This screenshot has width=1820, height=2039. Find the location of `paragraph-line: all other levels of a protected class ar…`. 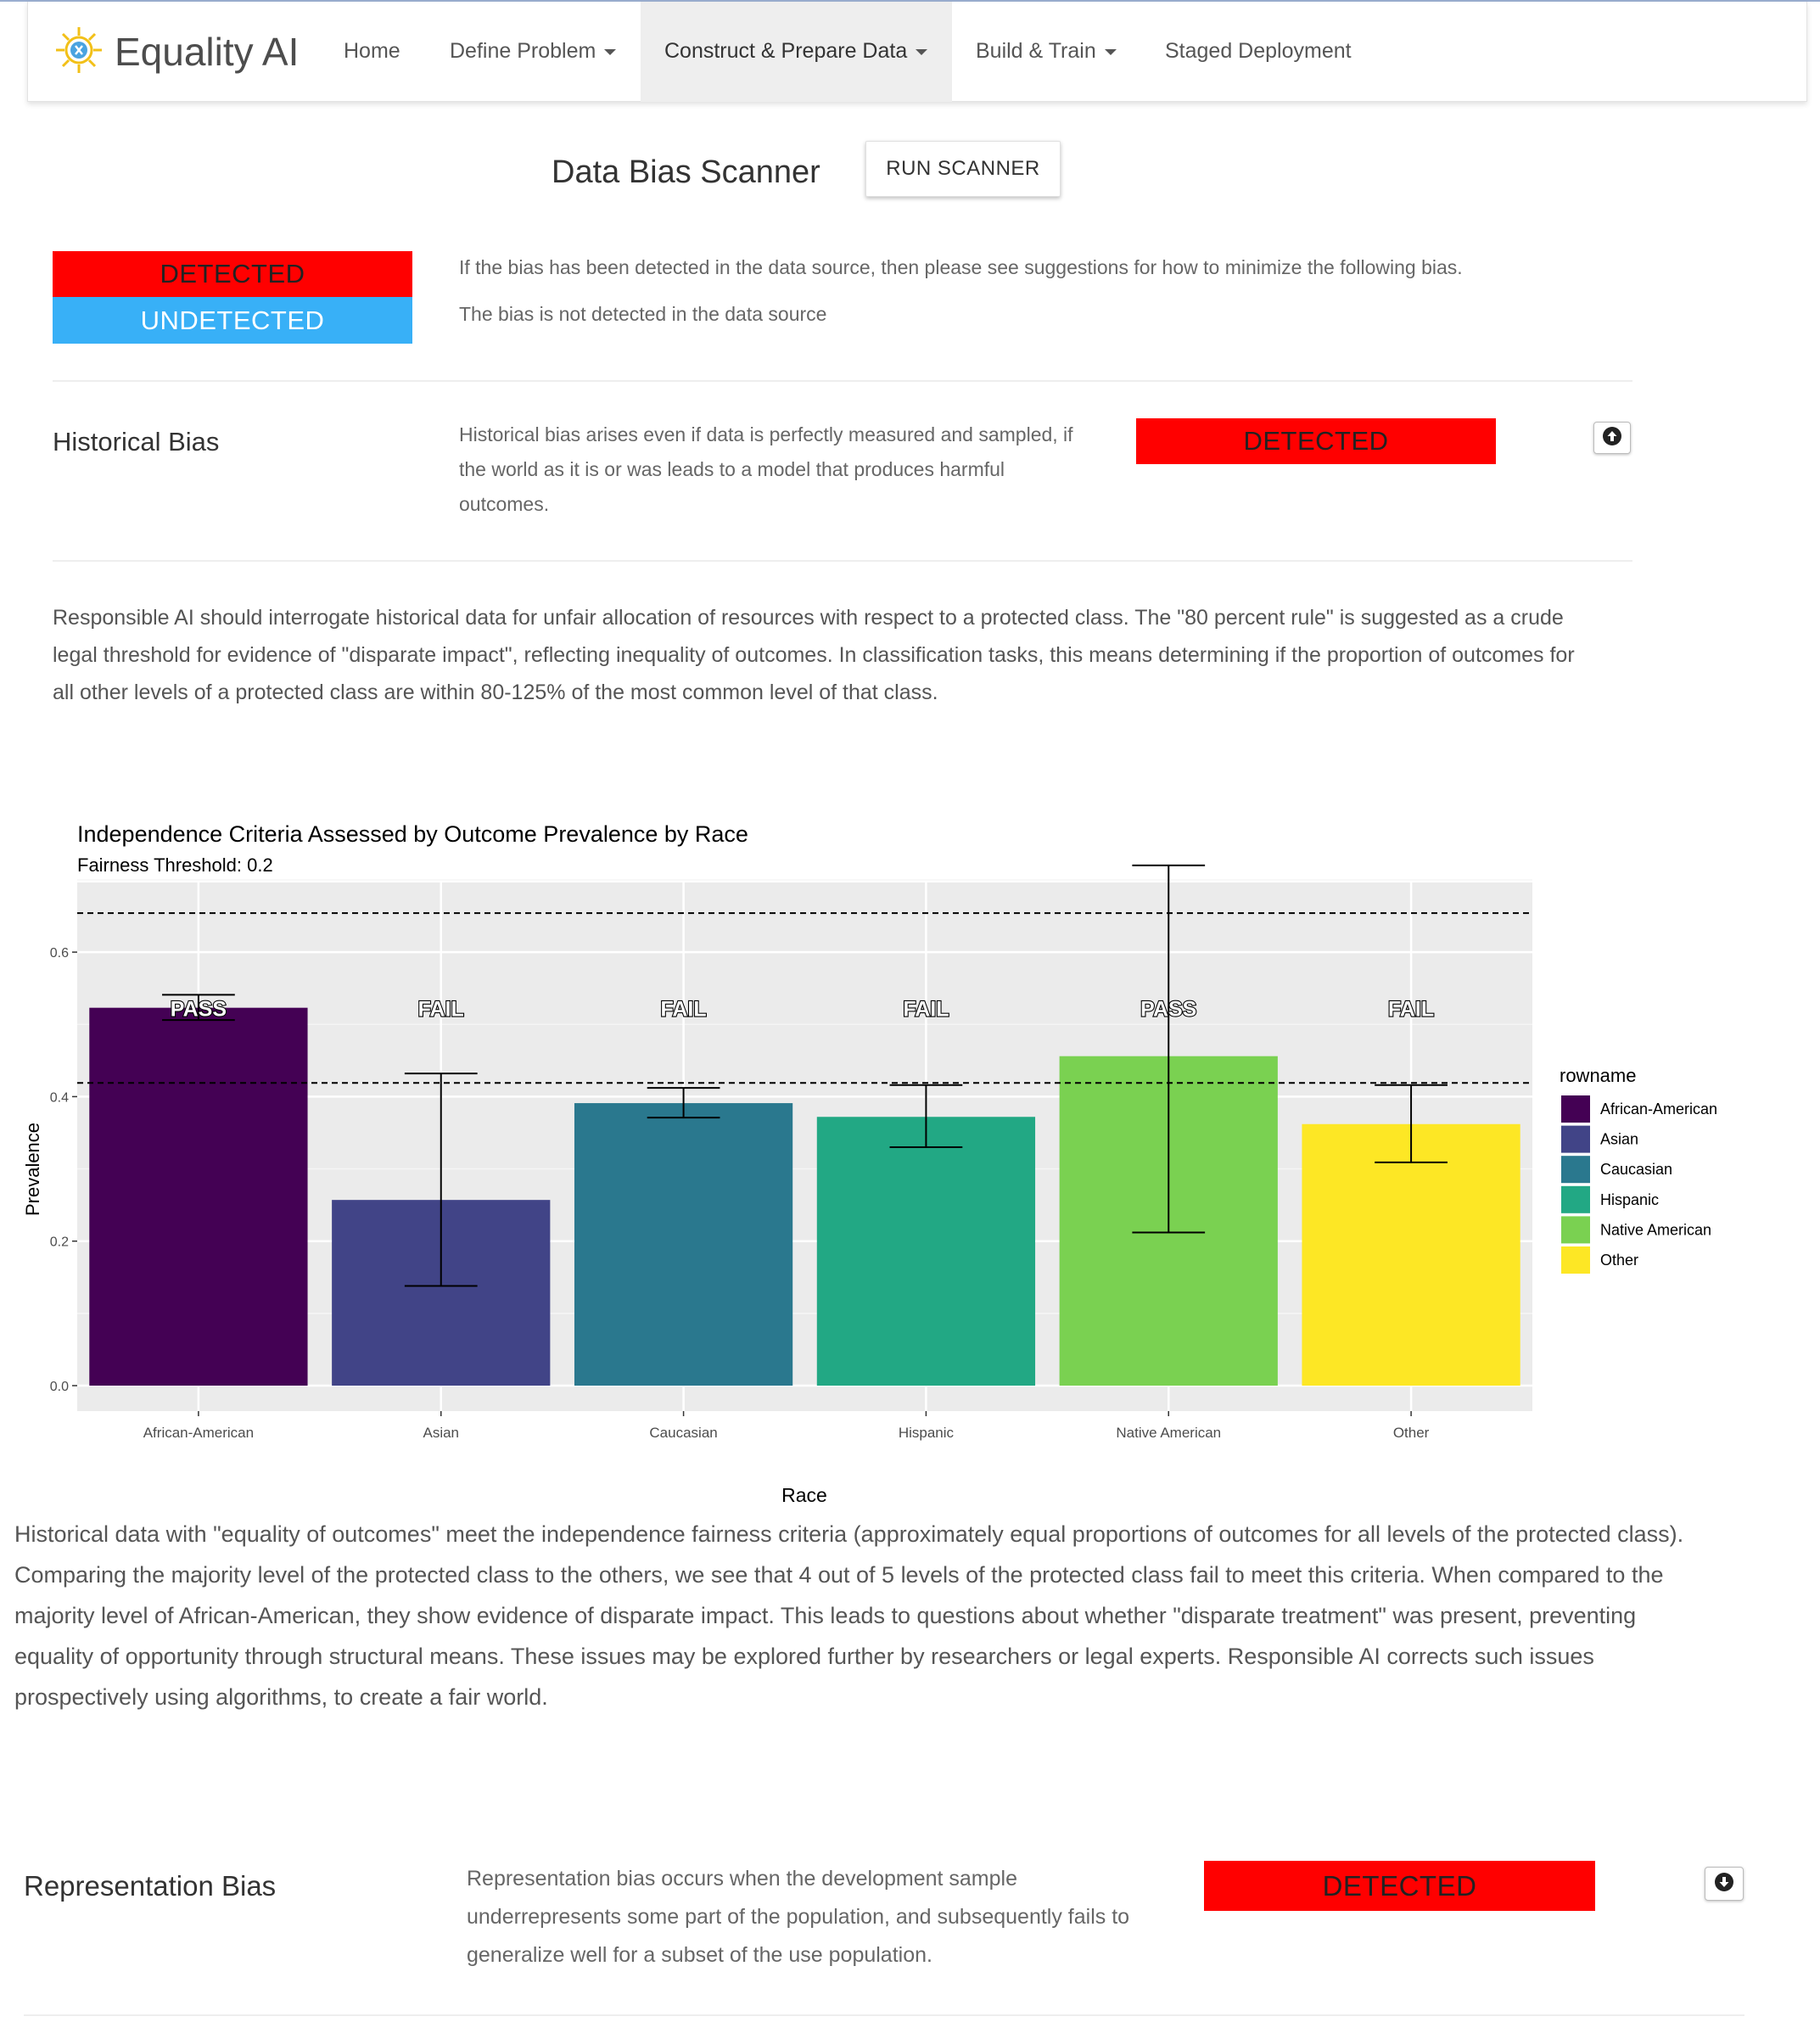

paragraph-line: all other levels of a protected class ar… is located at coordinates (496, 692).